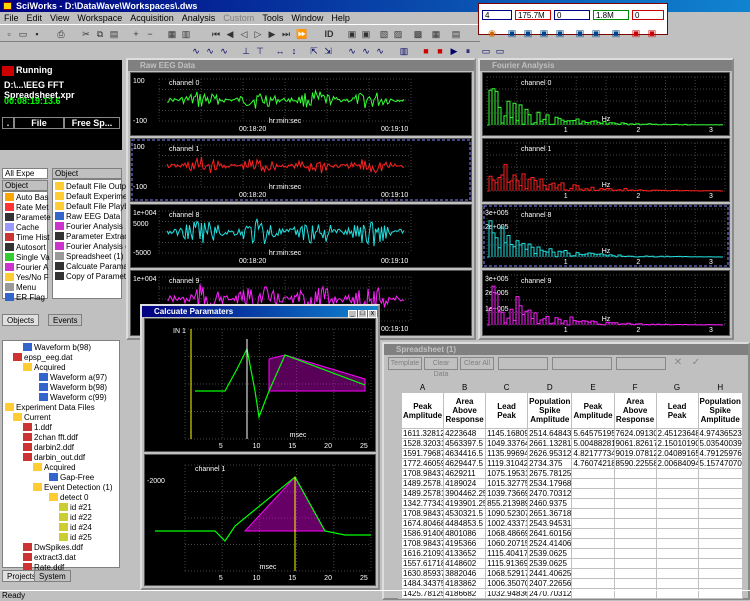 Image resolution: width=750 pixels, height=601 pixels. I want to click on object-type-item: Rate Met, so click(26, 208).